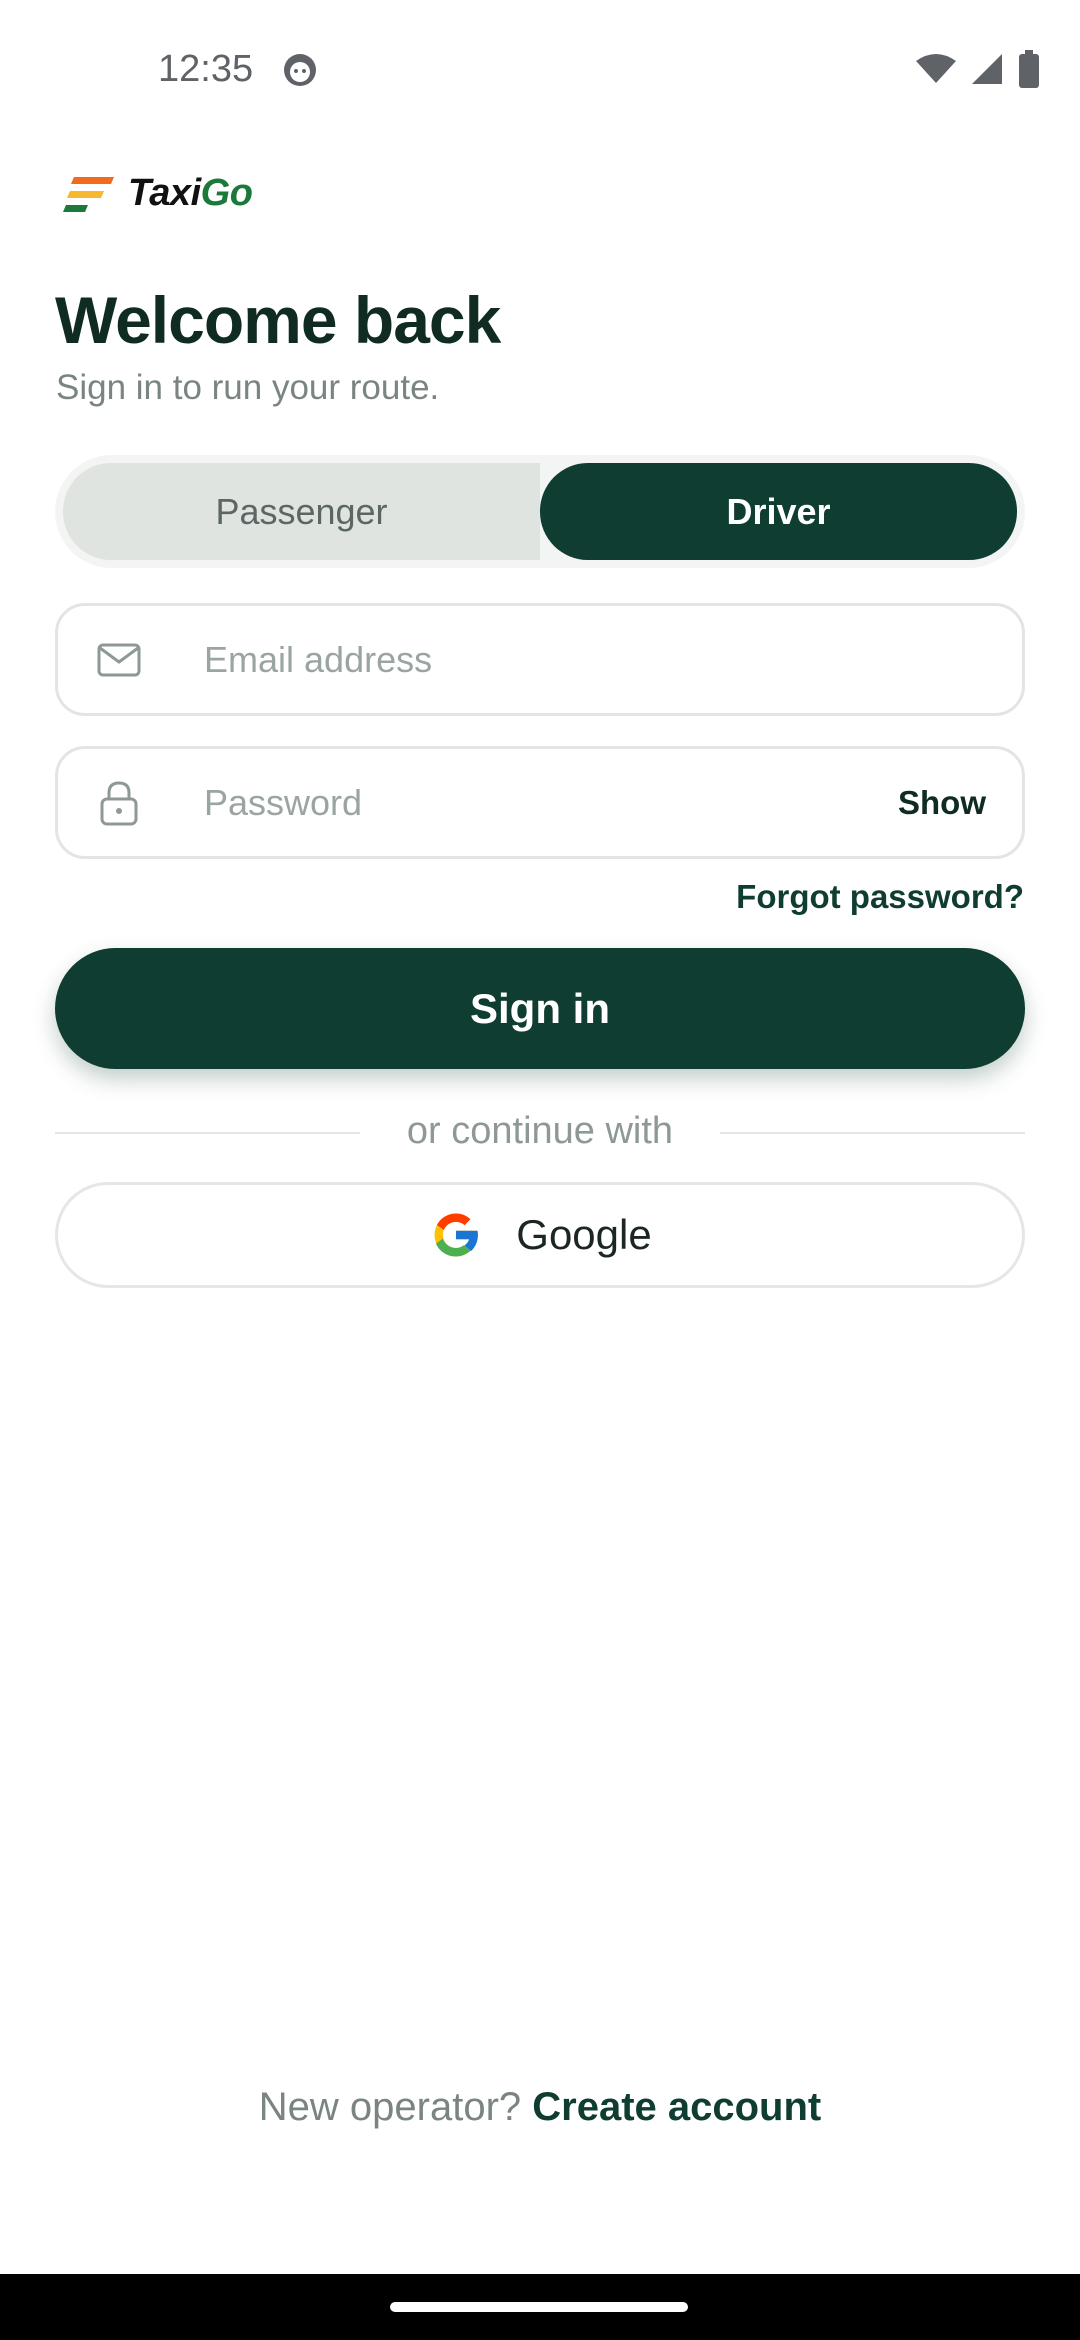 The width and height of the screenshot is (1080, 2340). Describe the element at coordinates (90, 194) in the screenshot. I see `taxigo-logo-icon` at that location.